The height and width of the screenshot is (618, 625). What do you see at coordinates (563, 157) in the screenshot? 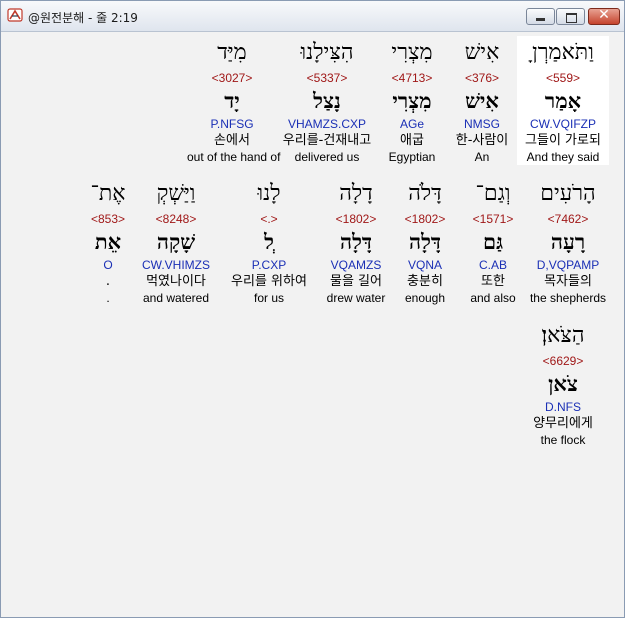
I see `english-gloss: And they said` at bounding box center [563, 157].